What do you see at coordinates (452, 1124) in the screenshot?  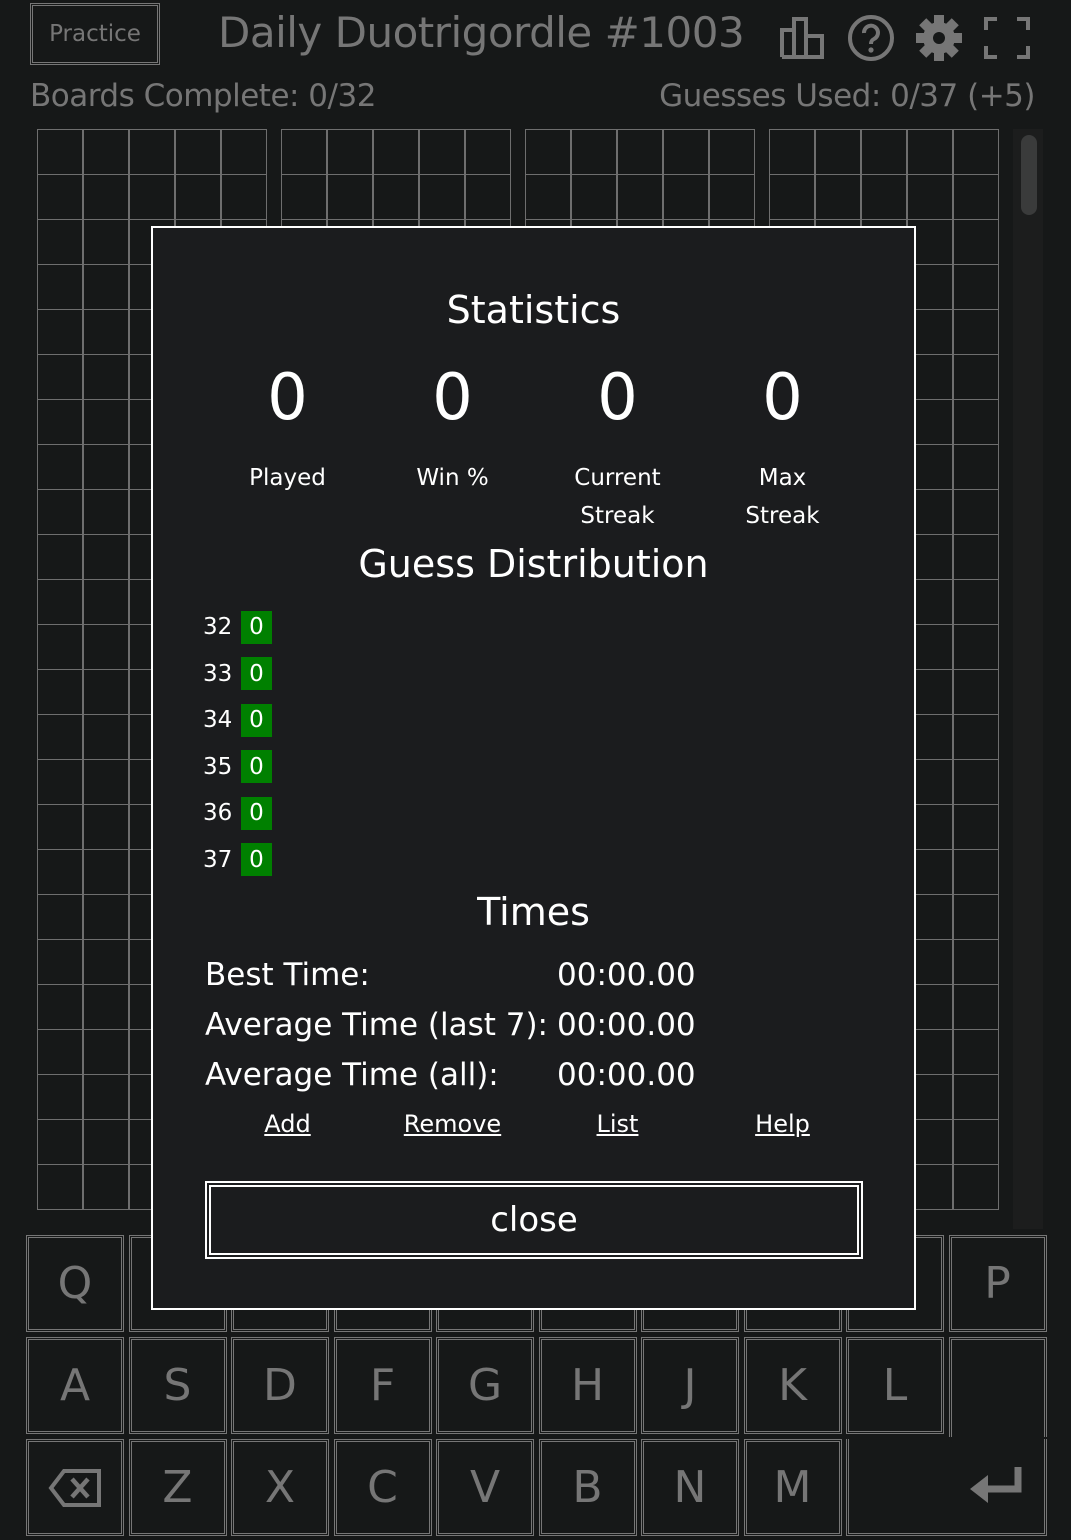 I see `remove-time-link: Remove` at bounding box center [452, 1124].